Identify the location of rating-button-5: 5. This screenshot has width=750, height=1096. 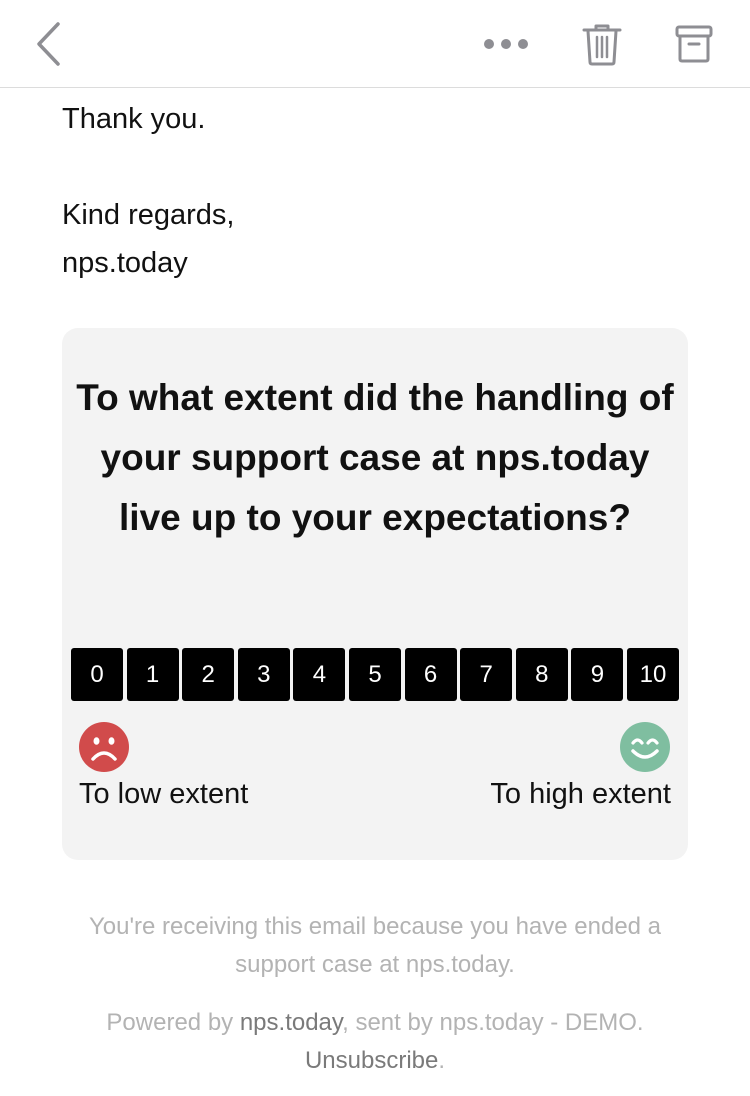
(375, 674).